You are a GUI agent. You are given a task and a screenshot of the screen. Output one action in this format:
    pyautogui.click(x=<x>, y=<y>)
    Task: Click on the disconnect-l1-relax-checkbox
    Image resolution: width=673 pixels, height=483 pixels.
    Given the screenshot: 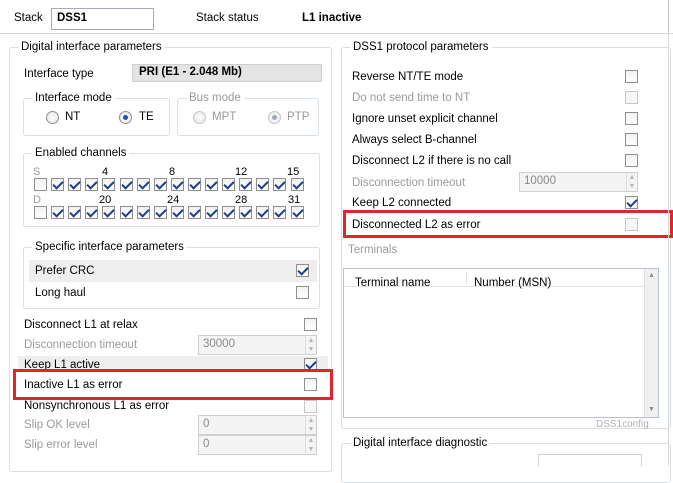 What is the action you would take?
    pyautogui.click(x=310, y=324)
    